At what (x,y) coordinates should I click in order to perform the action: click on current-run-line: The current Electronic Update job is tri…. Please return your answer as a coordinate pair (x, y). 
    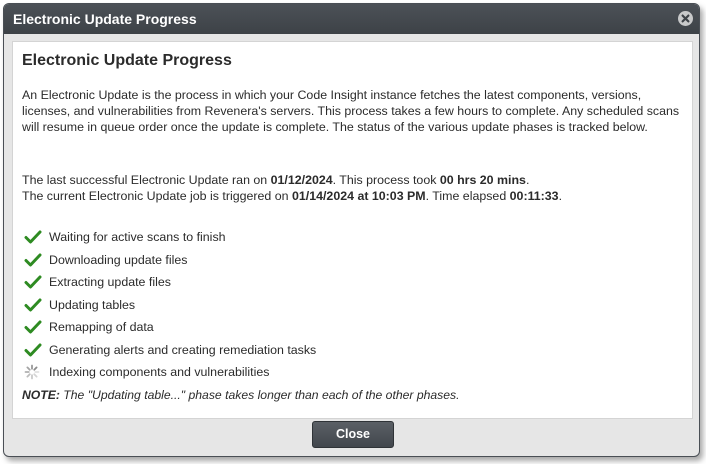
    Looking at the image, I should click on (292, 196).